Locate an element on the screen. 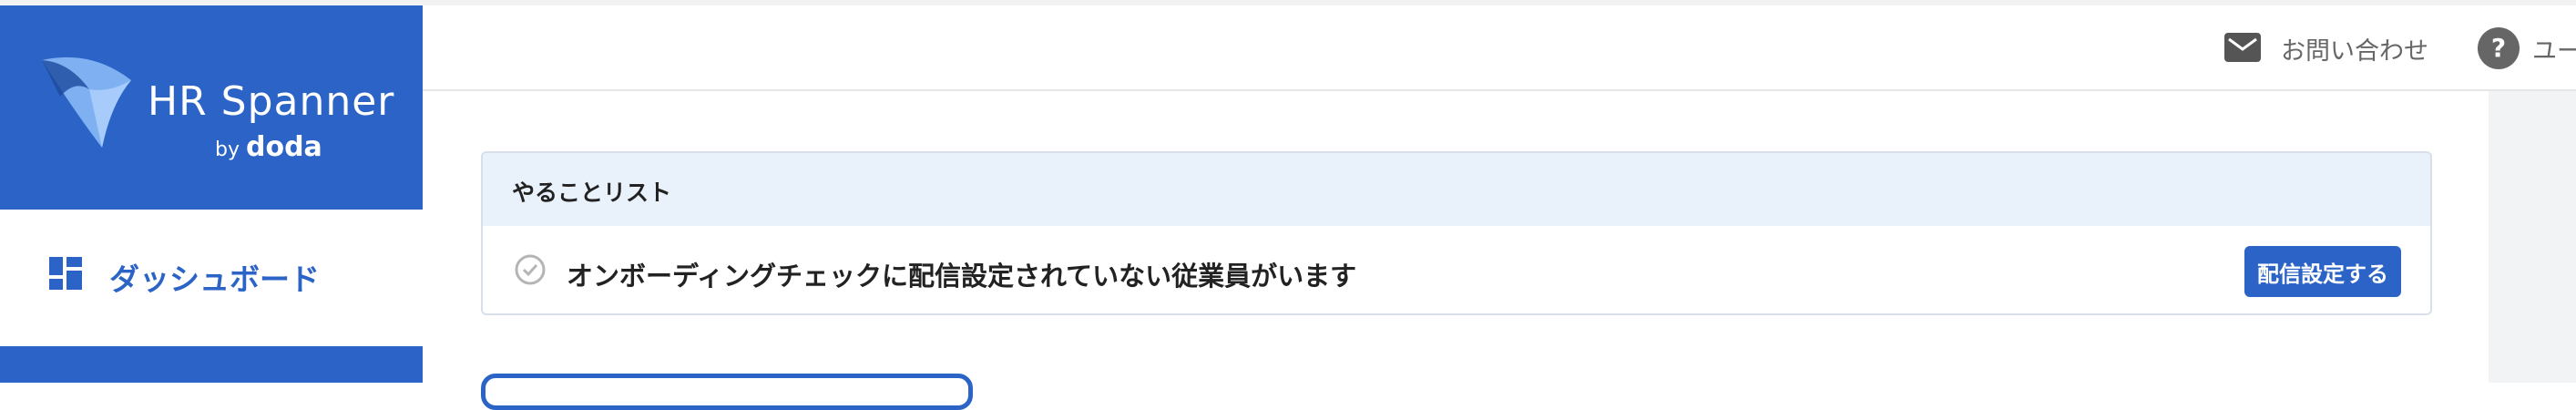 The image size is (2576, 410). sidebar-item-label: ダッシュボード is located at coordinates (214, 279).